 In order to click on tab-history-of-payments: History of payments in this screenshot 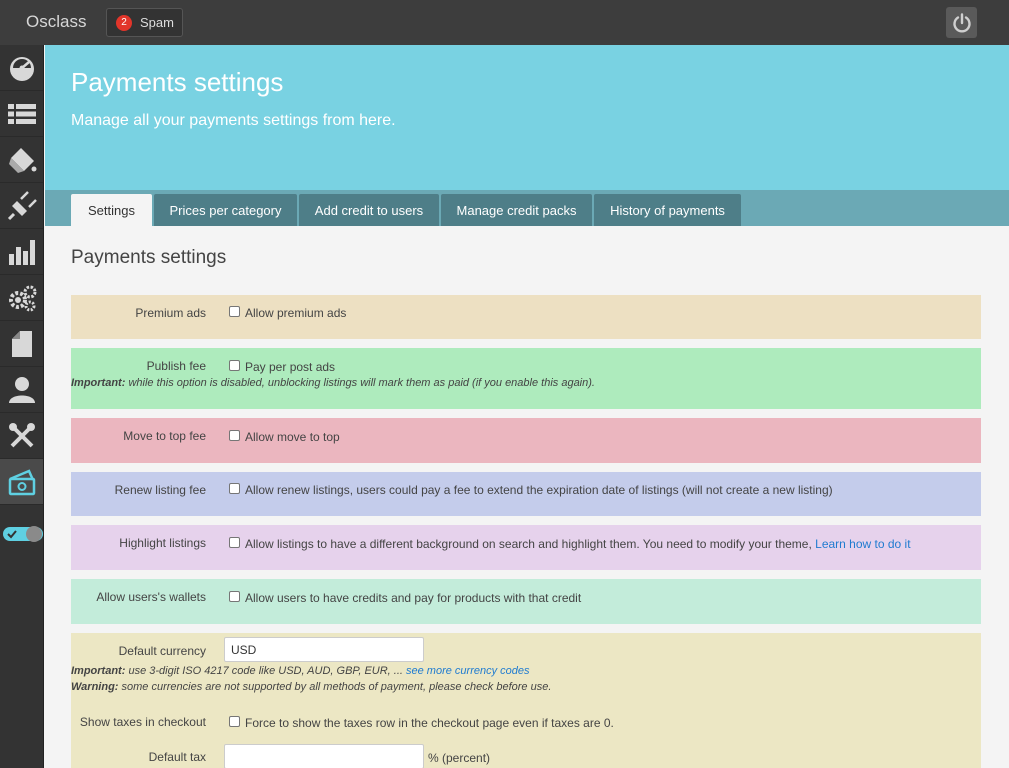, I will do `click(667, 210)`.